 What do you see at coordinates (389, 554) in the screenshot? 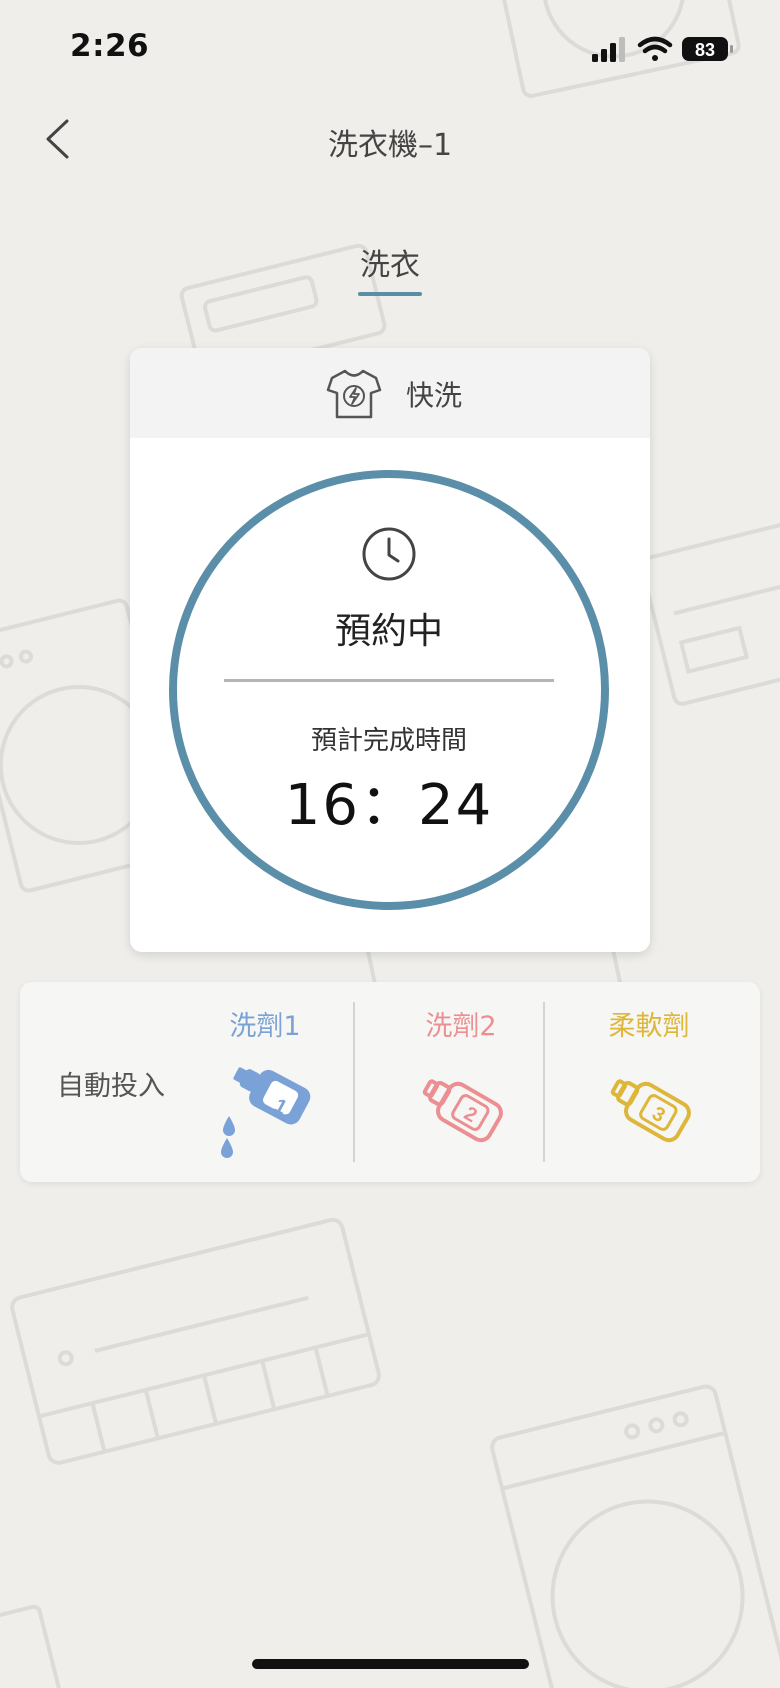
I see `clock-icon` at bounding box center [389, 554].